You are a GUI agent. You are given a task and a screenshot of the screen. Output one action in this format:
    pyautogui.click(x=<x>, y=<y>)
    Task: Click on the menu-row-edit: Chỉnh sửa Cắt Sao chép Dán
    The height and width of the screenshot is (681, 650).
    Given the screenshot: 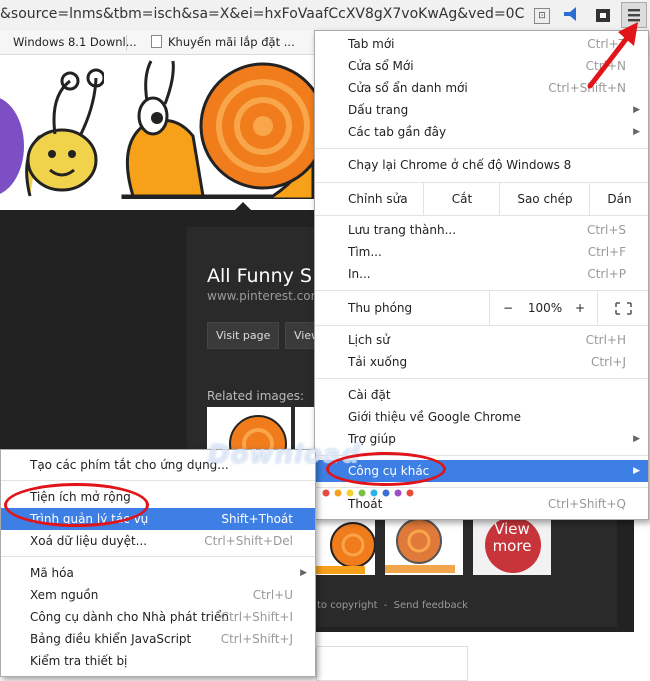 What is the action you would take?
    pyautogui.click(x=481, y=199)
    